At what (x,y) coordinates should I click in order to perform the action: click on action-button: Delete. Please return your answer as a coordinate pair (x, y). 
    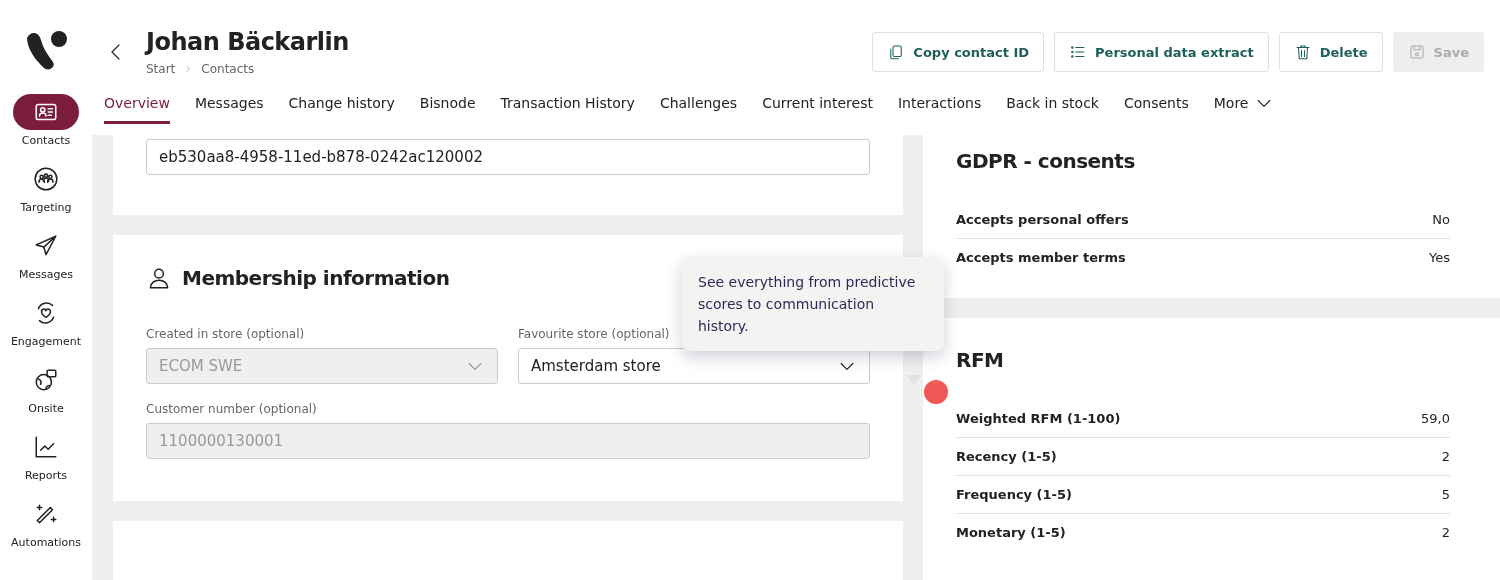
    Looking at the image, I should click on (1330, 52).